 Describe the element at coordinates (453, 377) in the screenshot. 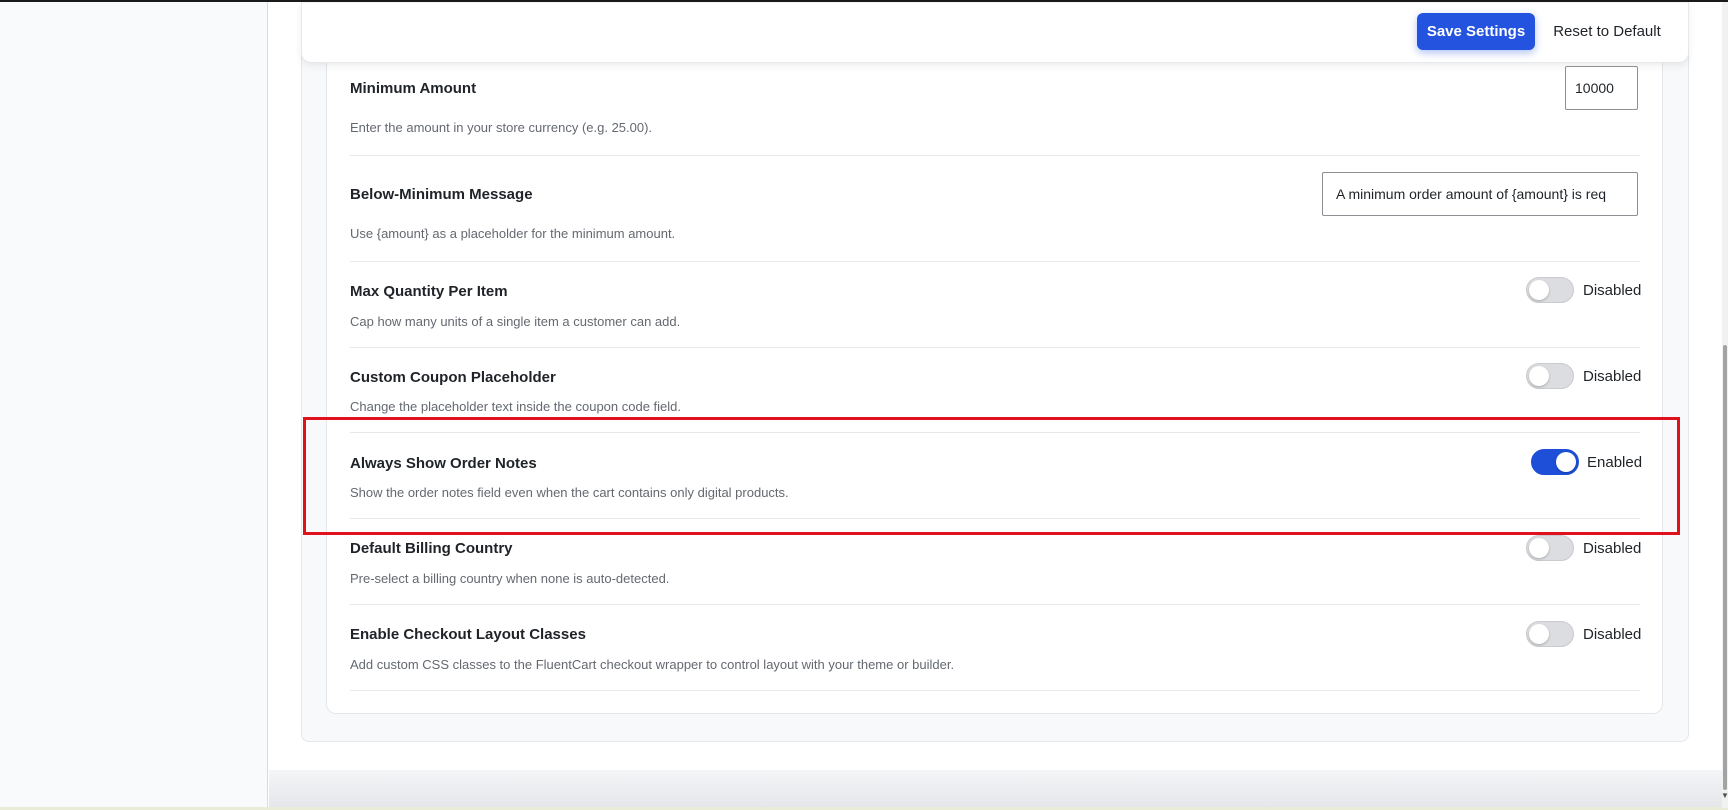

I see `setting-label: Custom Coupon Placeholder` at that location.